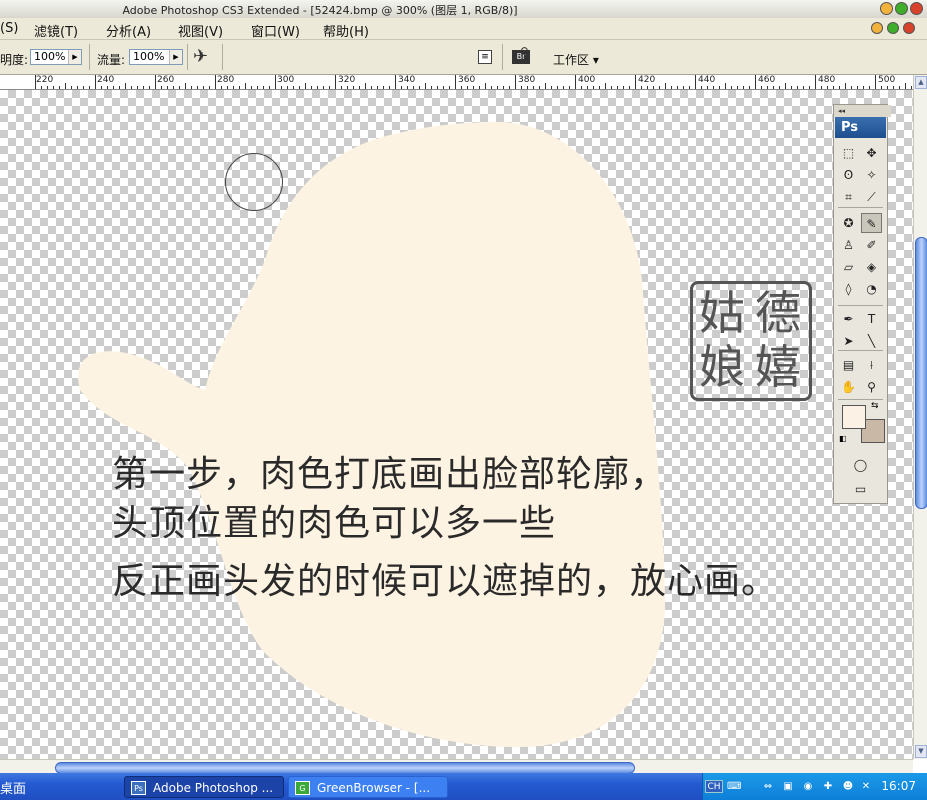 The image size is (927, 800). What do you see at coordinates (848, 175) in the screenshot?
I see `lasso-tool: ʘ` at bounding box center [848, 175].